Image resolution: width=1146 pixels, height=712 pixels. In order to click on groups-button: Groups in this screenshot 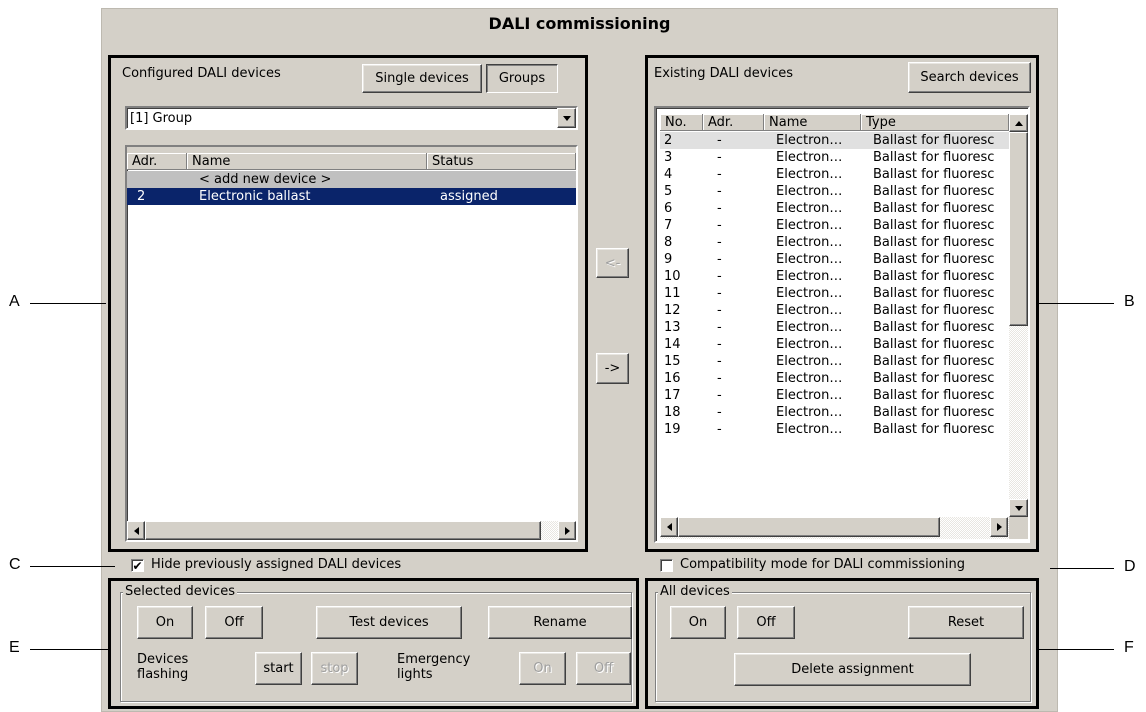, I will do `click(522, 78)`.